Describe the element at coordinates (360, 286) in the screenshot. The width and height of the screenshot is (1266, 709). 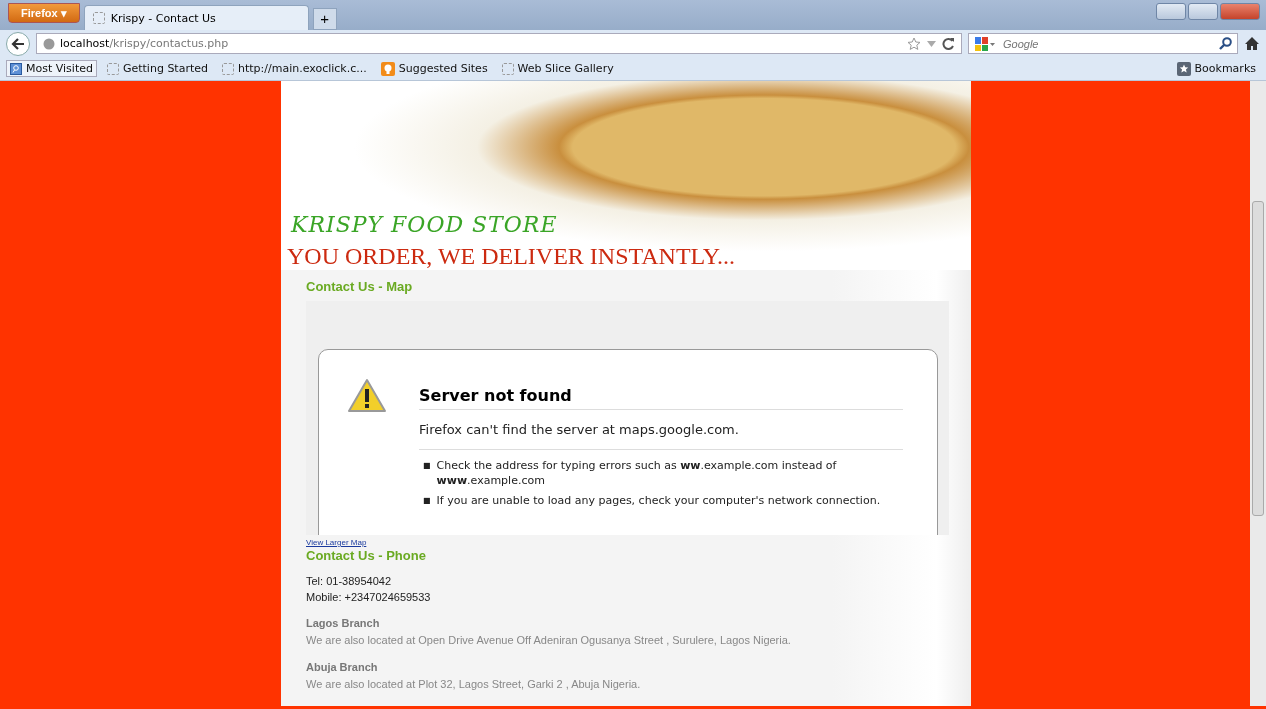
I see `section-heading: Contact Us - Map` at that location.